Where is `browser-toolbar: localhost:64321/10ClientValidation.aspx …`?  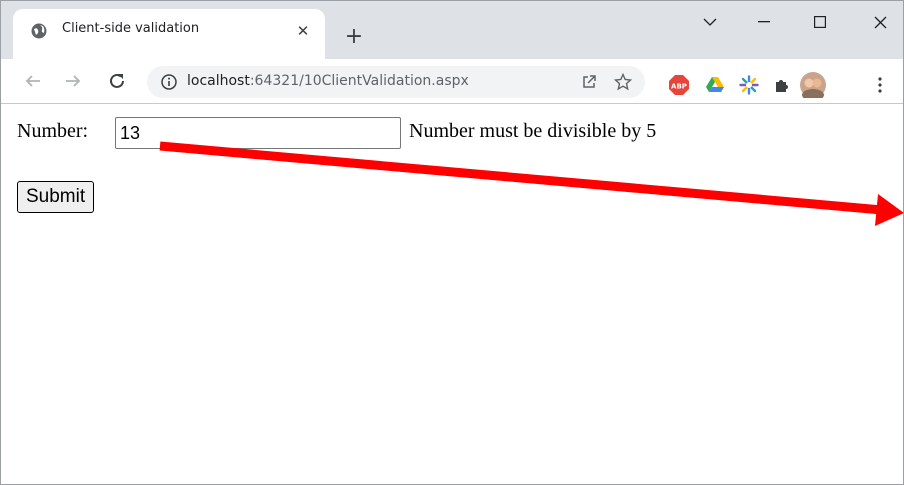 browser-toolbar: localhost:64321/10ClientValidation.aspx … is located at coordinates (452, 81).